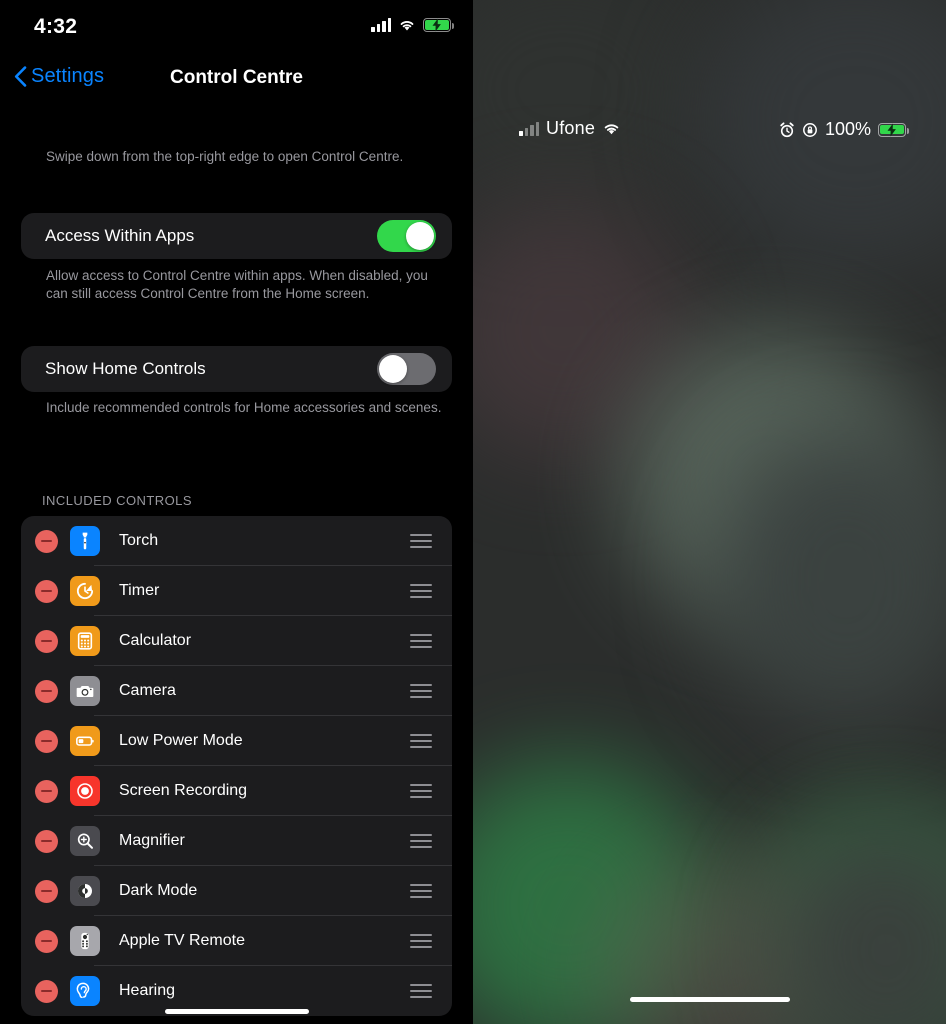  I want to click on magnifier-icon, so click(85, 841).